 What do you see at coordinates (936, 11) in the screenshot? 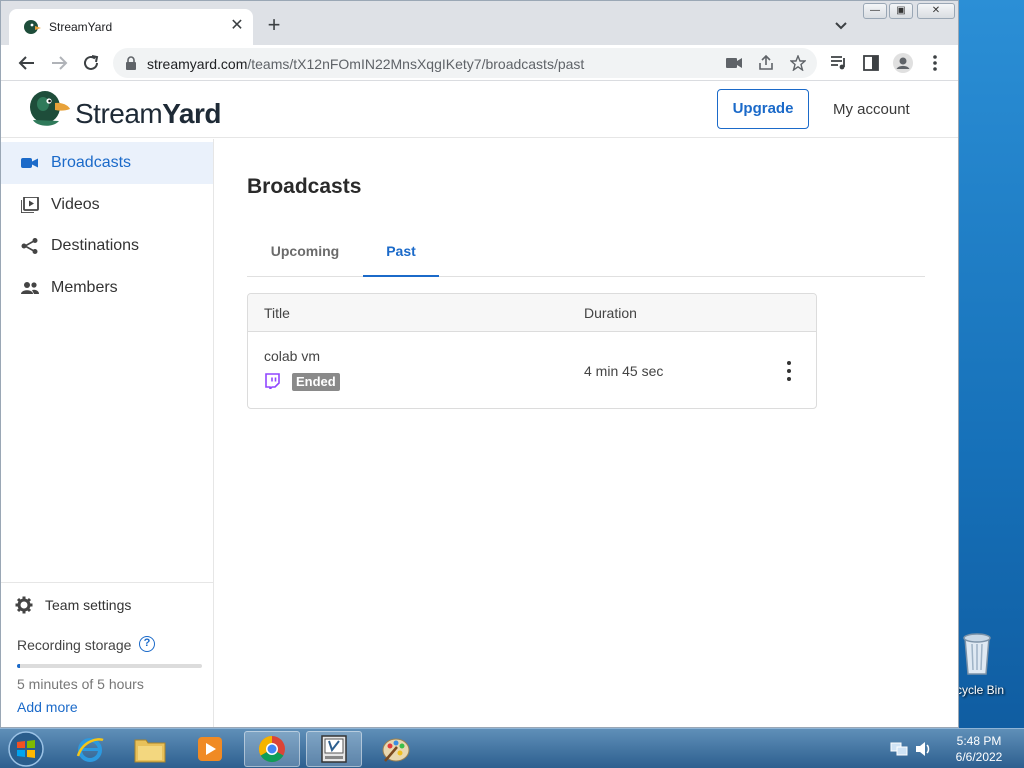
I see `close-window-icon: ✕` at bounding box center [936, 11].